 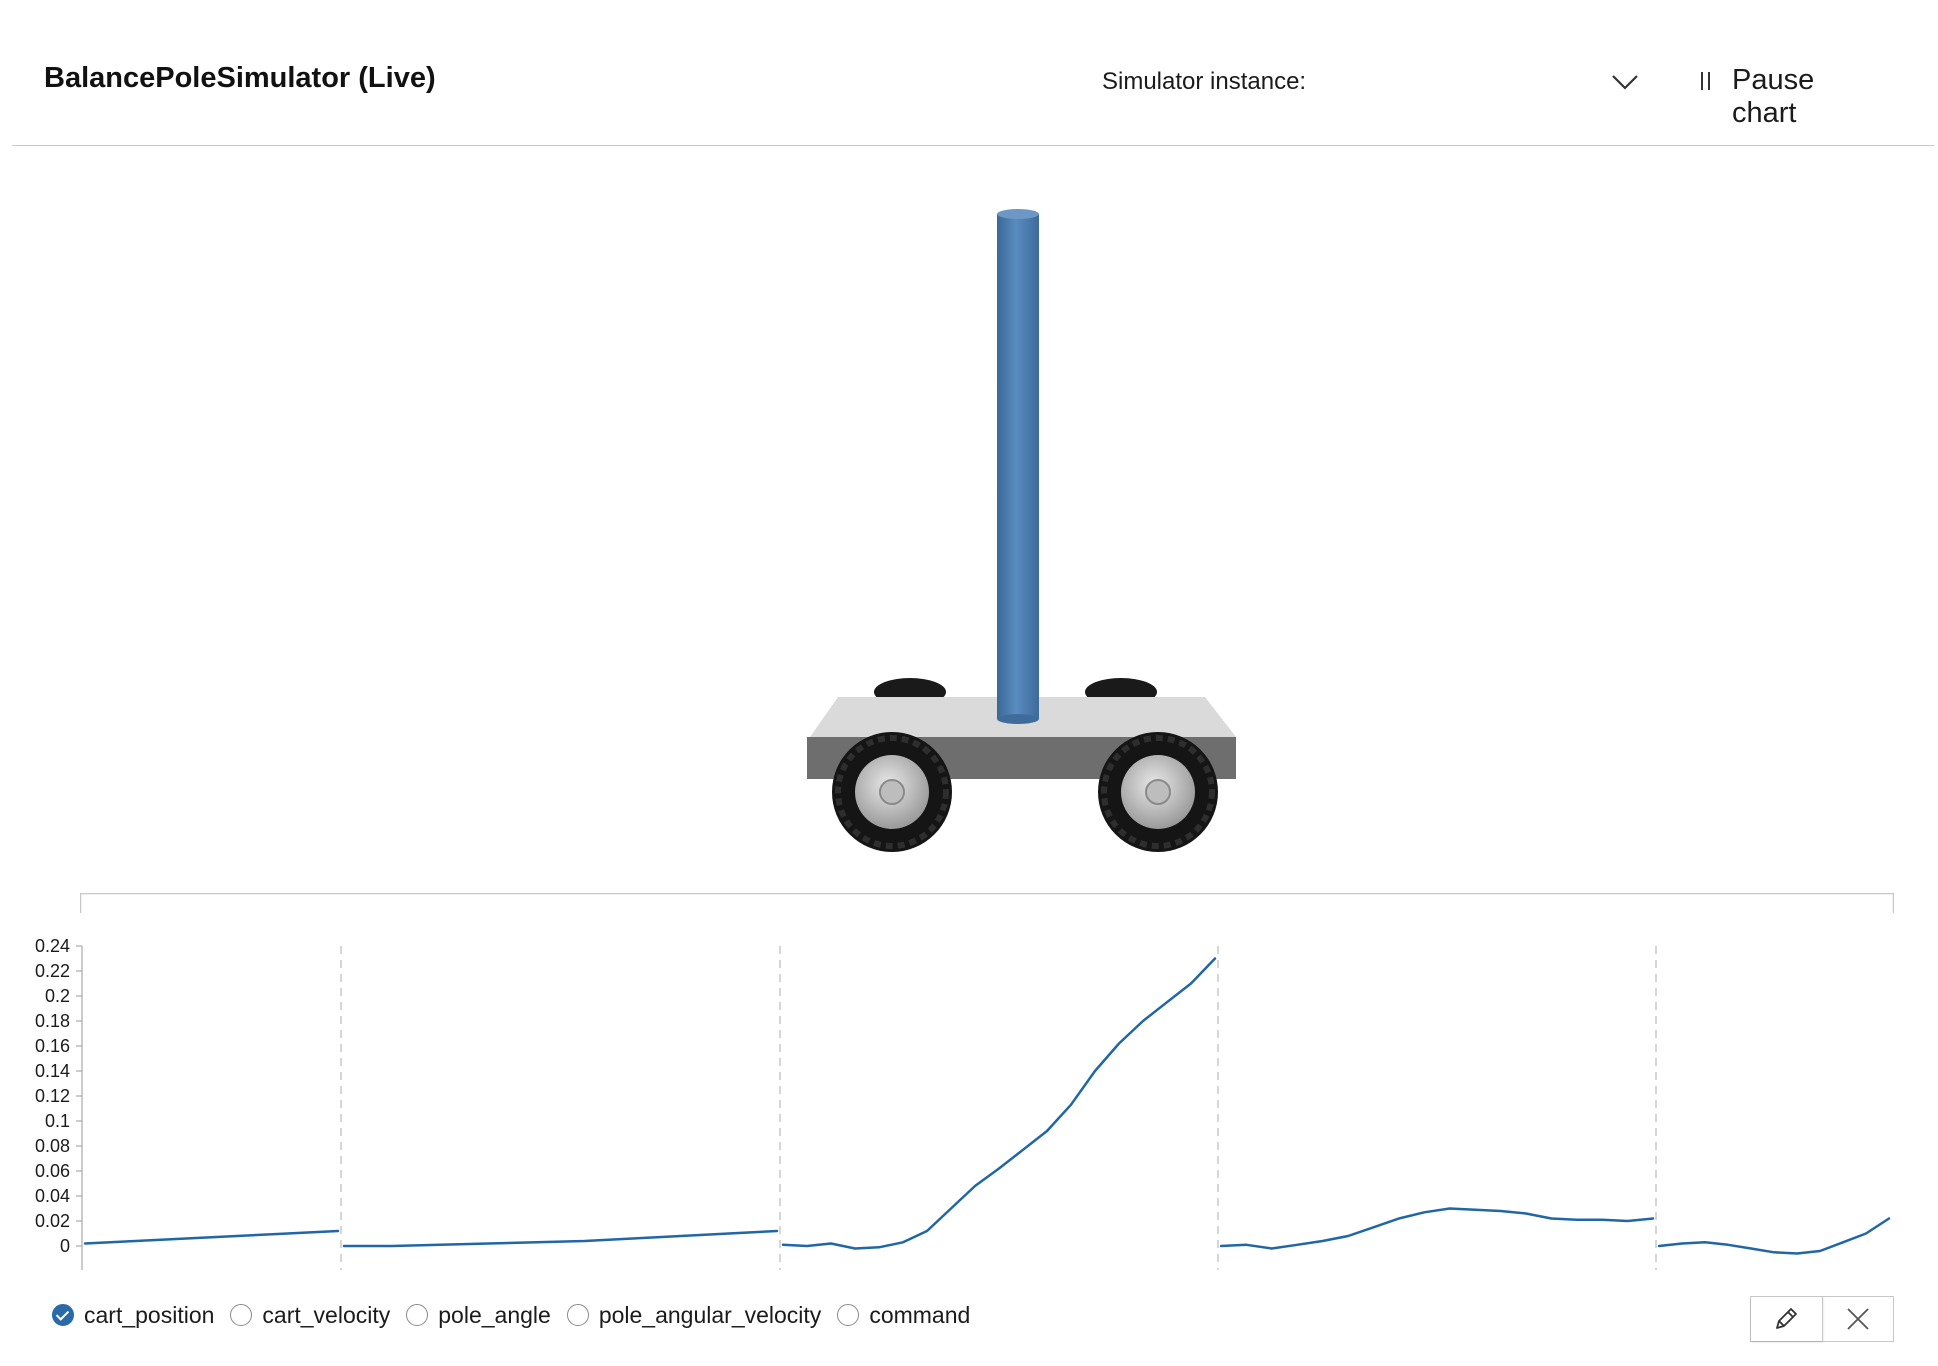 I want to click on pencil-icon, so click(x=1787, y=1318).